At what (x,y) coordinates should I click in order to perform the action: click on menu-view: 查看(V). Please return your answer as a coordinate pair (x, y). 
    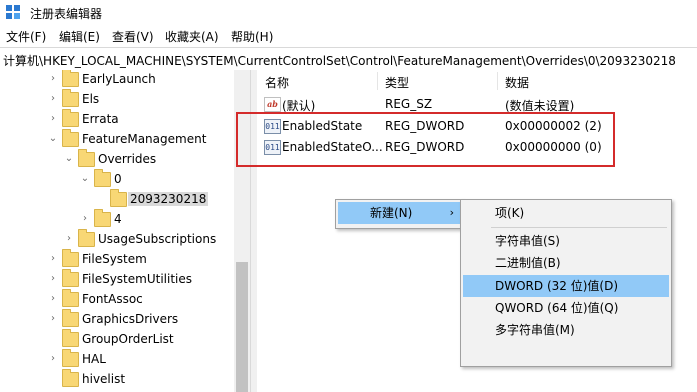
    Looking at the image, I should click on (133, 36).